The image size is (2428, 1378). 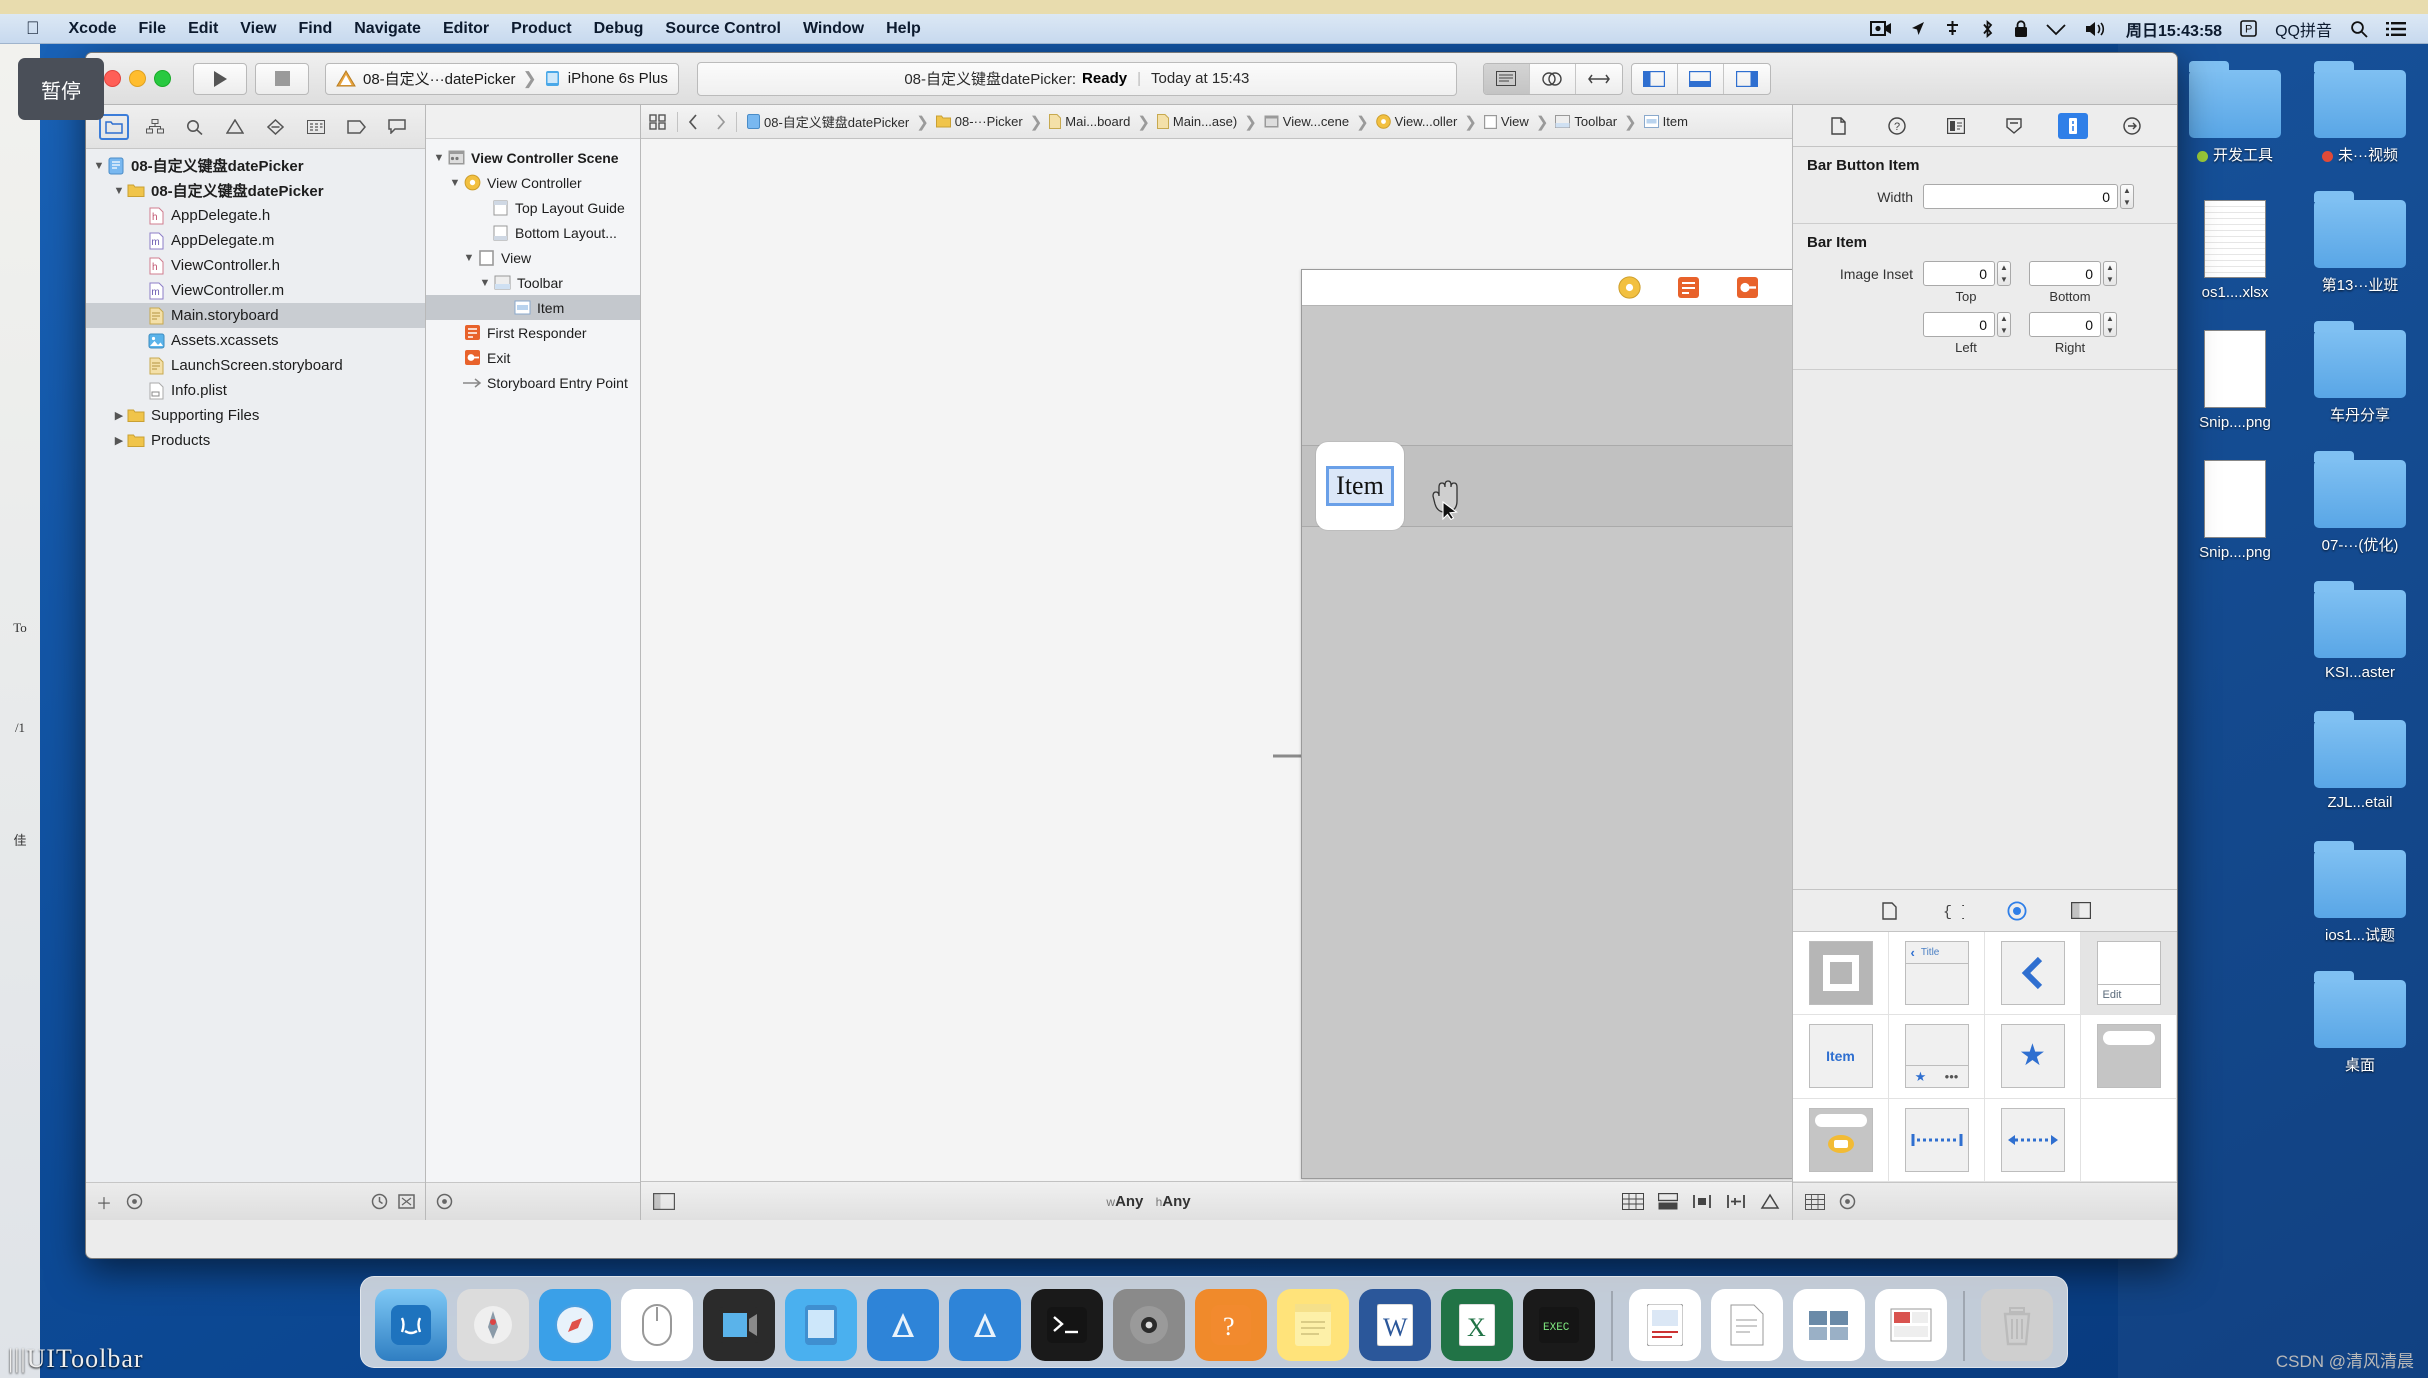 I want to click on size-class-indicator: wAny hAny, so click(x=1148, y=1201).